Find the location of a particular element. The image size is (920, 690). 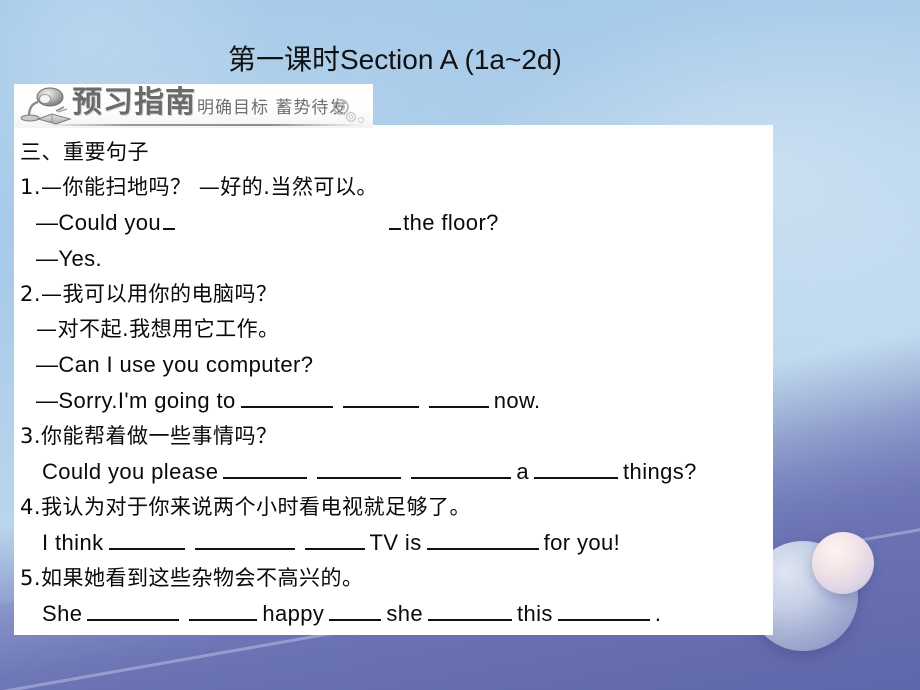

exercise-1-number: 1. is located at coordinates (31, 187).